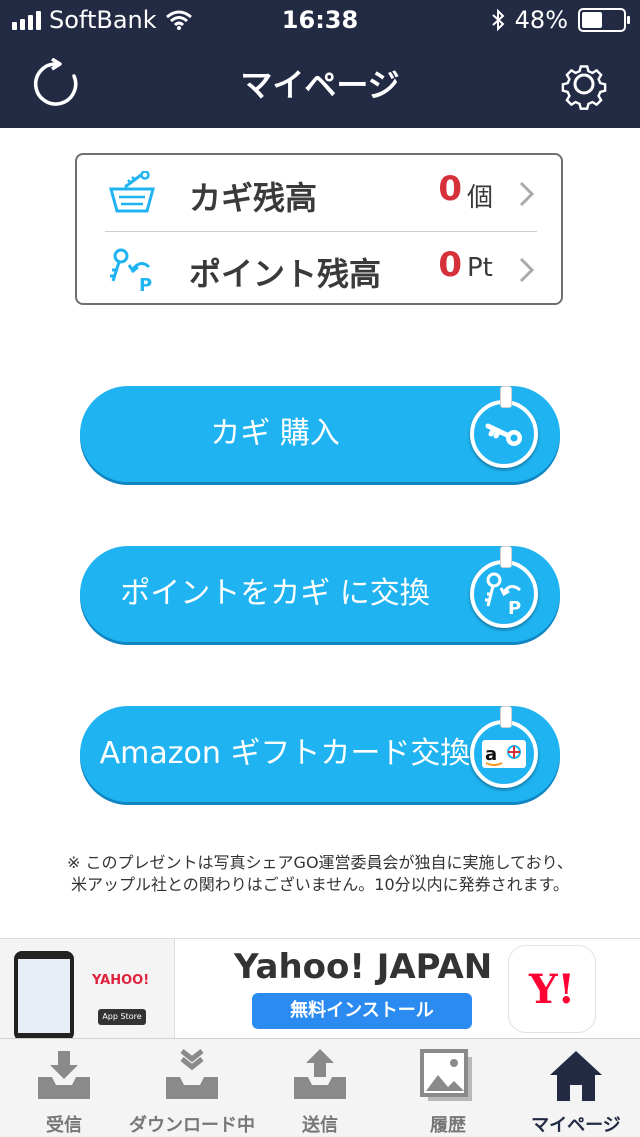 Image resolution: width=640 pixels, height=1137 pixels. I want to click on downloading-icon, so click(192, 1074).